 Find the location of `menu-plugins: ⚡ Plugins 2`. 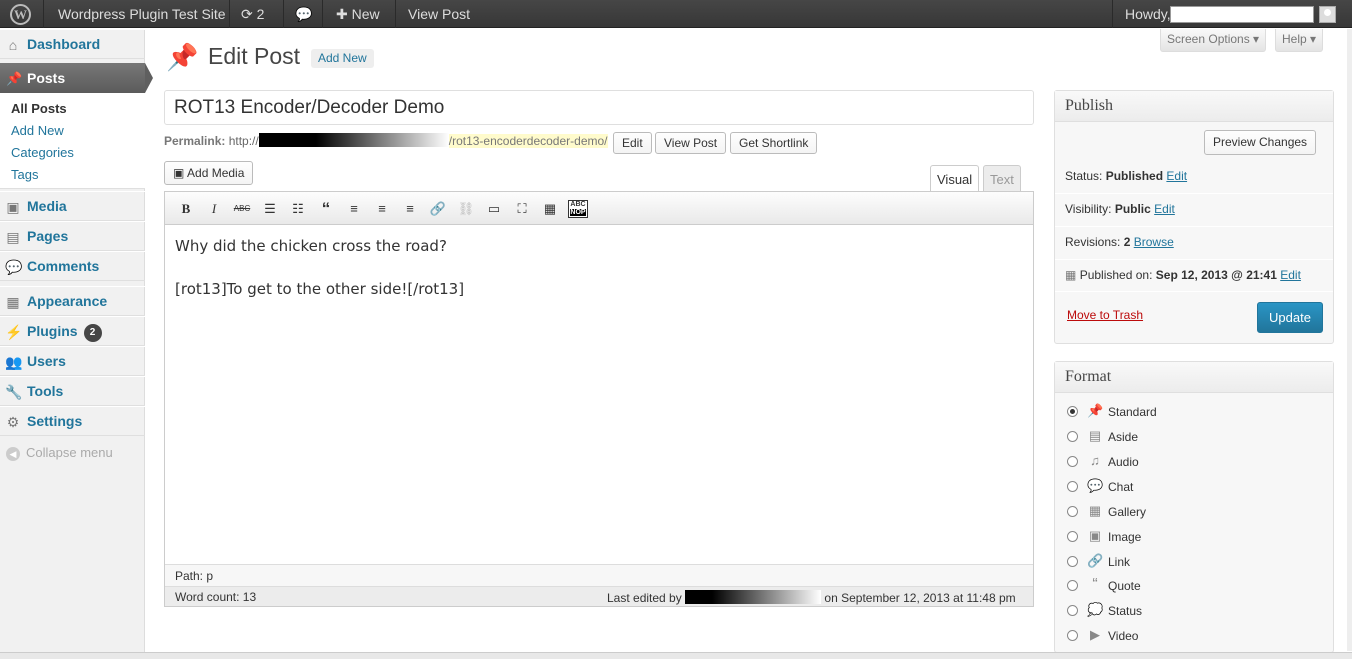

menu-plugins: ⚡ Plugins 2 is located at coordinates (72, 331).